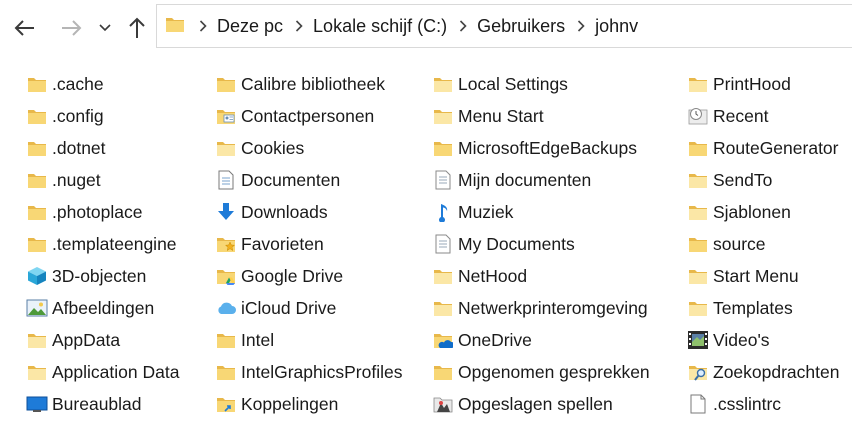 The width and height of the screenshot is (852, 441). Describe the element at coordinates (763, 148) in the screenshot. I see `file-list-item: RouteGenerator` at that location.